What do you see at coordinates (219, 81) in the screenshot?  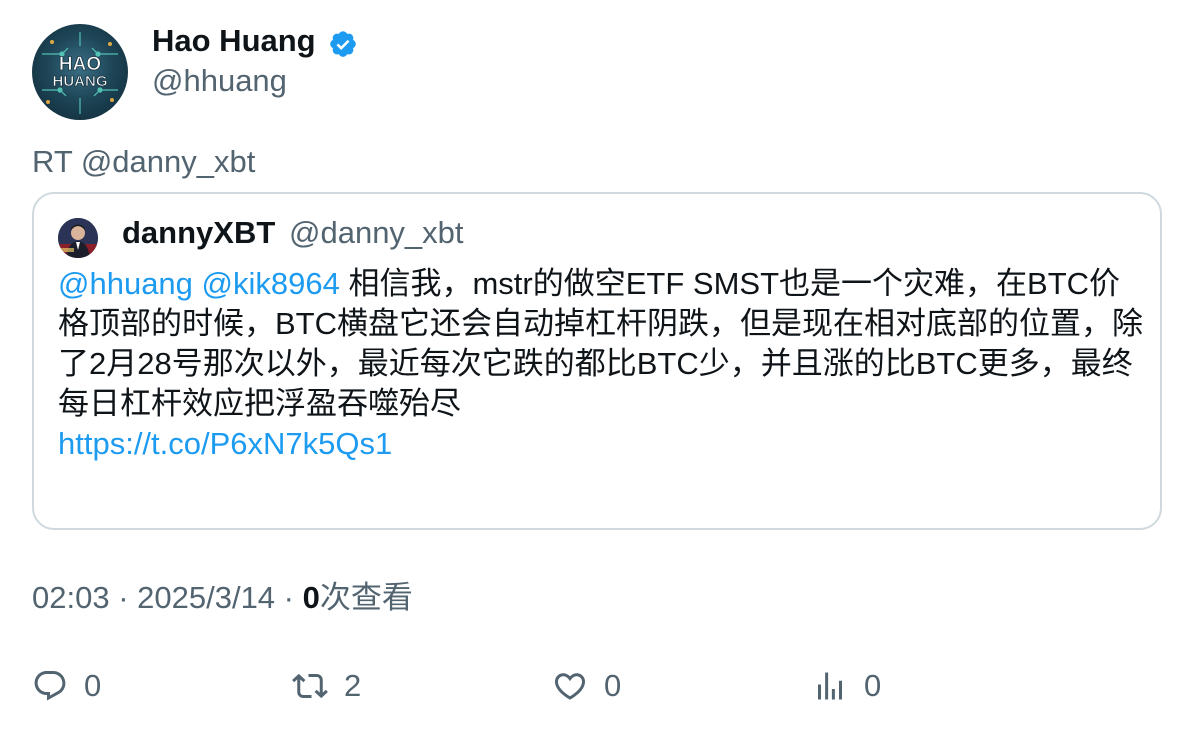 I see `author-handle: @hhuang` at bounding box center [219, 81].